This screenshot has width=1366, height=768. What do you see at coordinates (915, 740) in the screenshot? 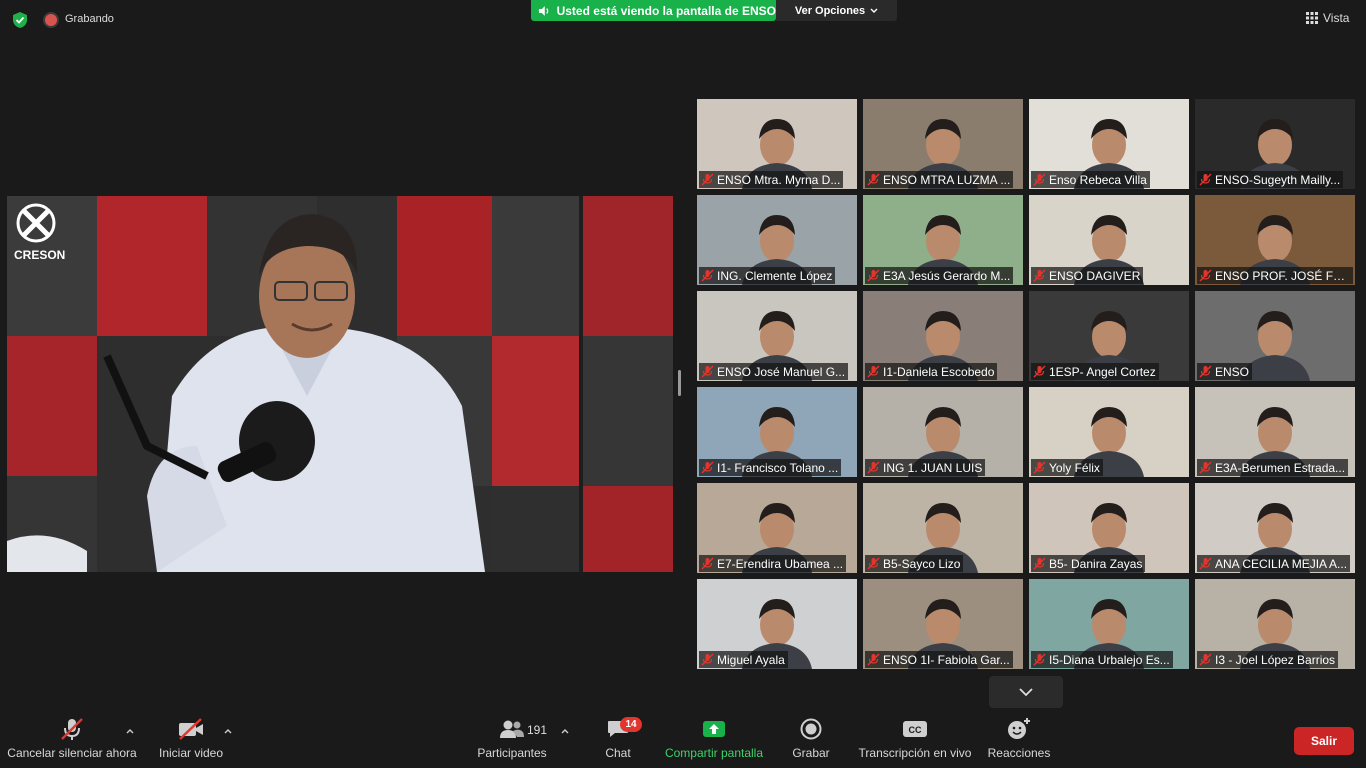
I see `live-transcription-button: CC Transcripción en vivo` at bounding box center [915, 740].